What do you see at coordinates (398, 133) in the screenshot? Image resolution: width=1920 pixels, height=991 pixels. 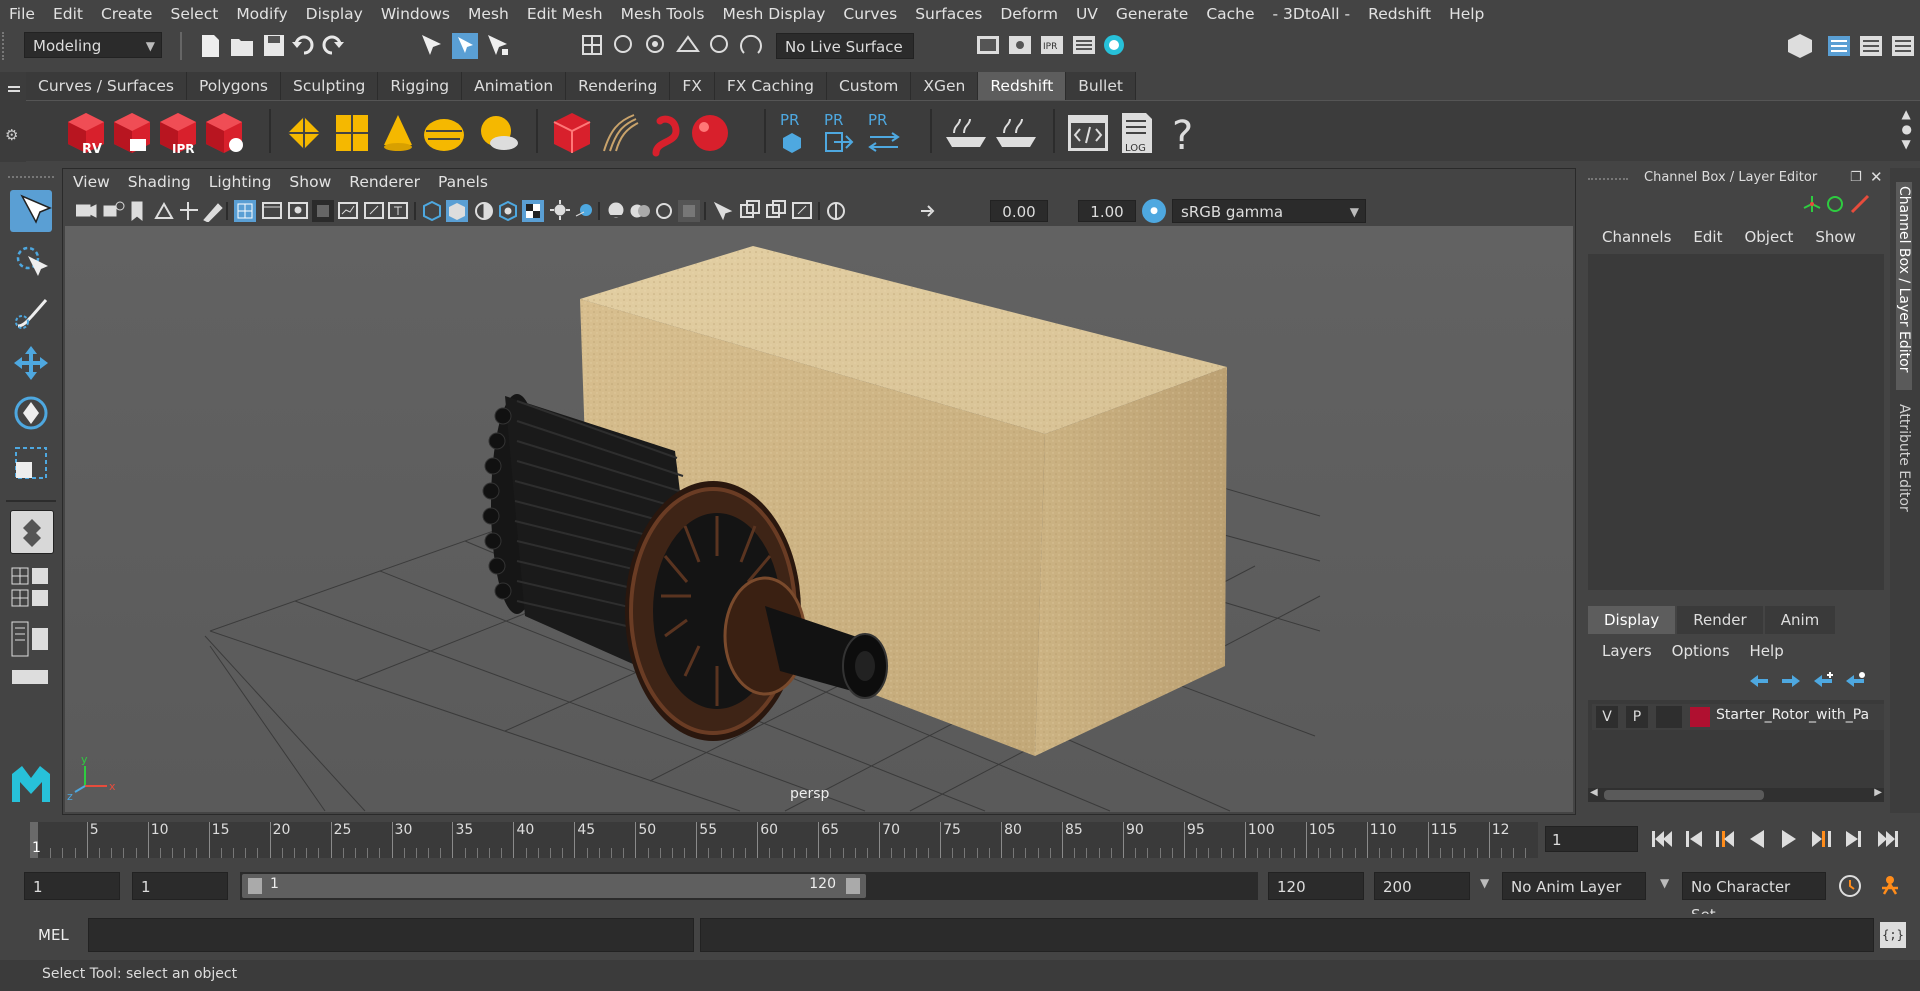 I see `physical-light-icon` at bounding box center [398, 133].